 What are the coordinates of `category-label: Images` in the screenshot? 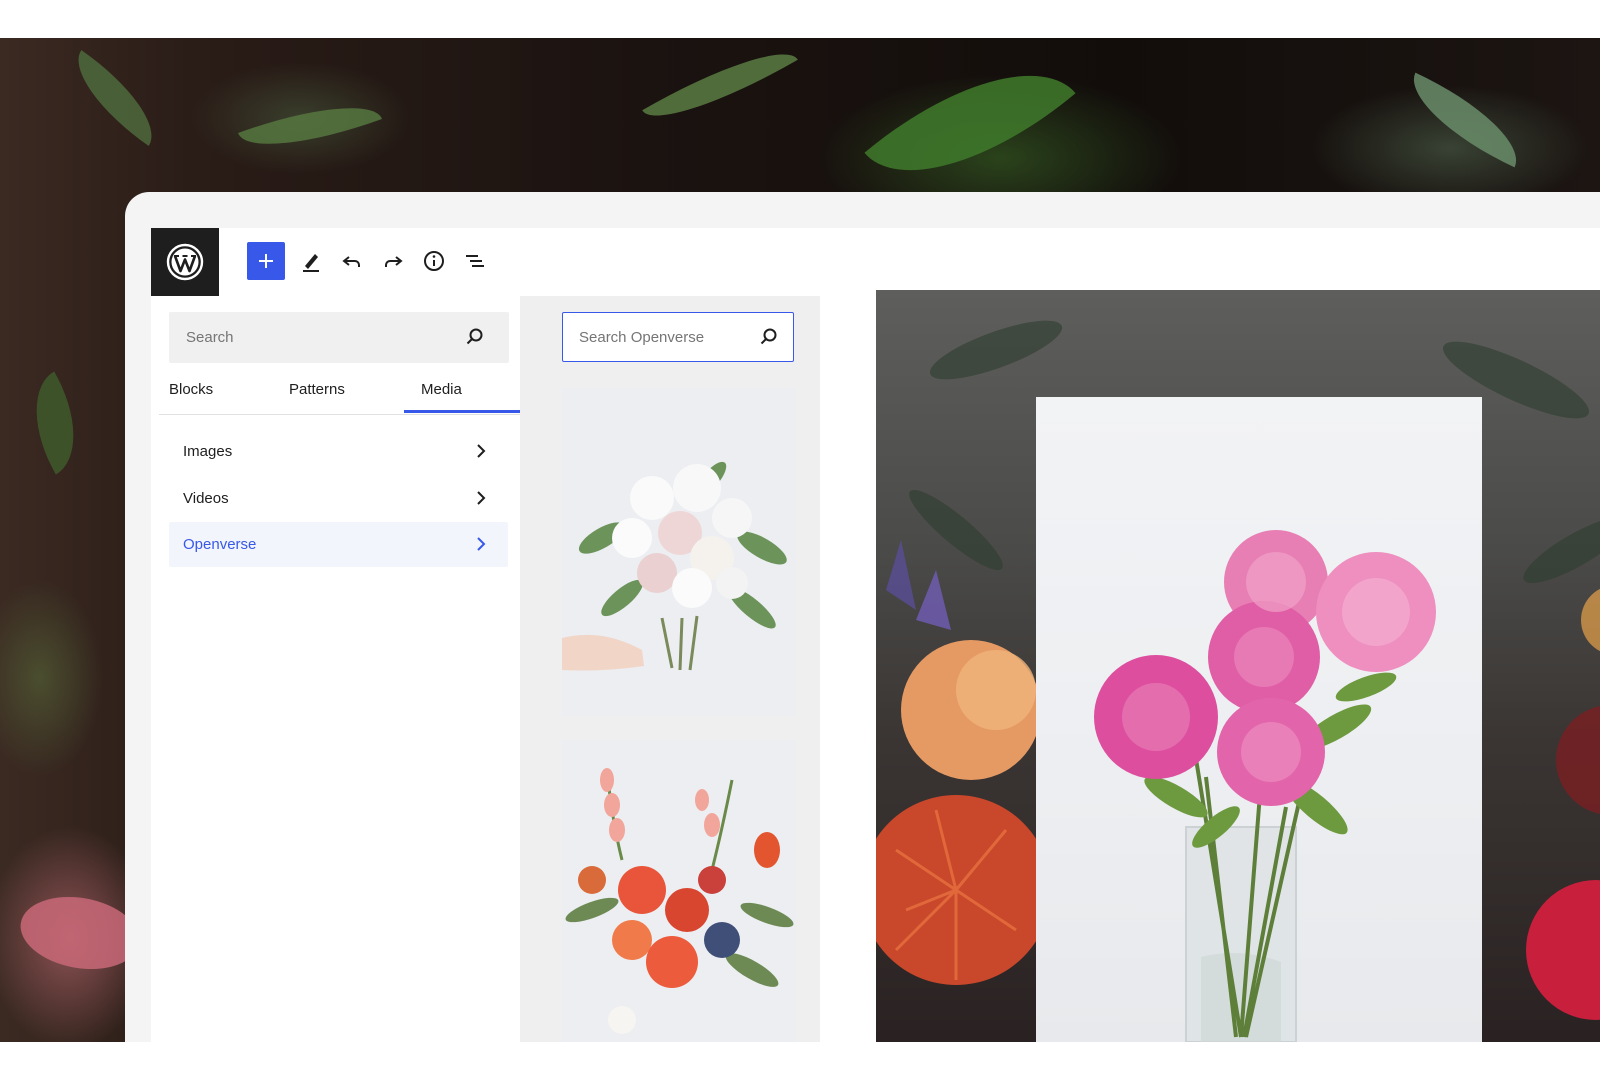 It's located at (208, 451).